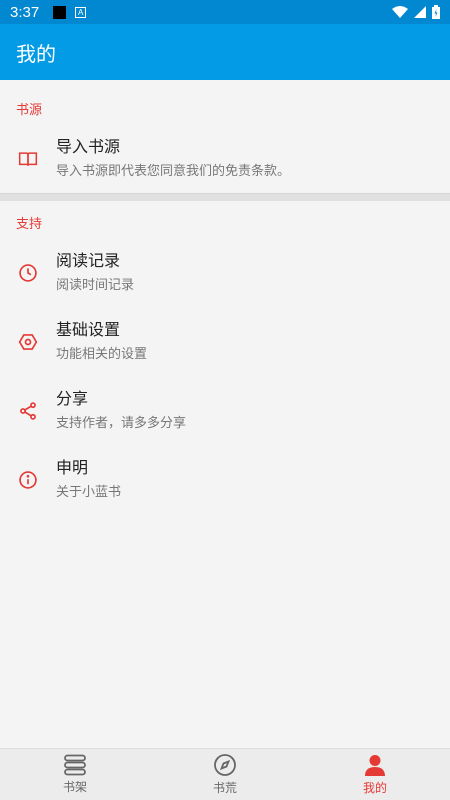 The image size is (450, 800). I want to click on clock-icon, so click(28, 272).